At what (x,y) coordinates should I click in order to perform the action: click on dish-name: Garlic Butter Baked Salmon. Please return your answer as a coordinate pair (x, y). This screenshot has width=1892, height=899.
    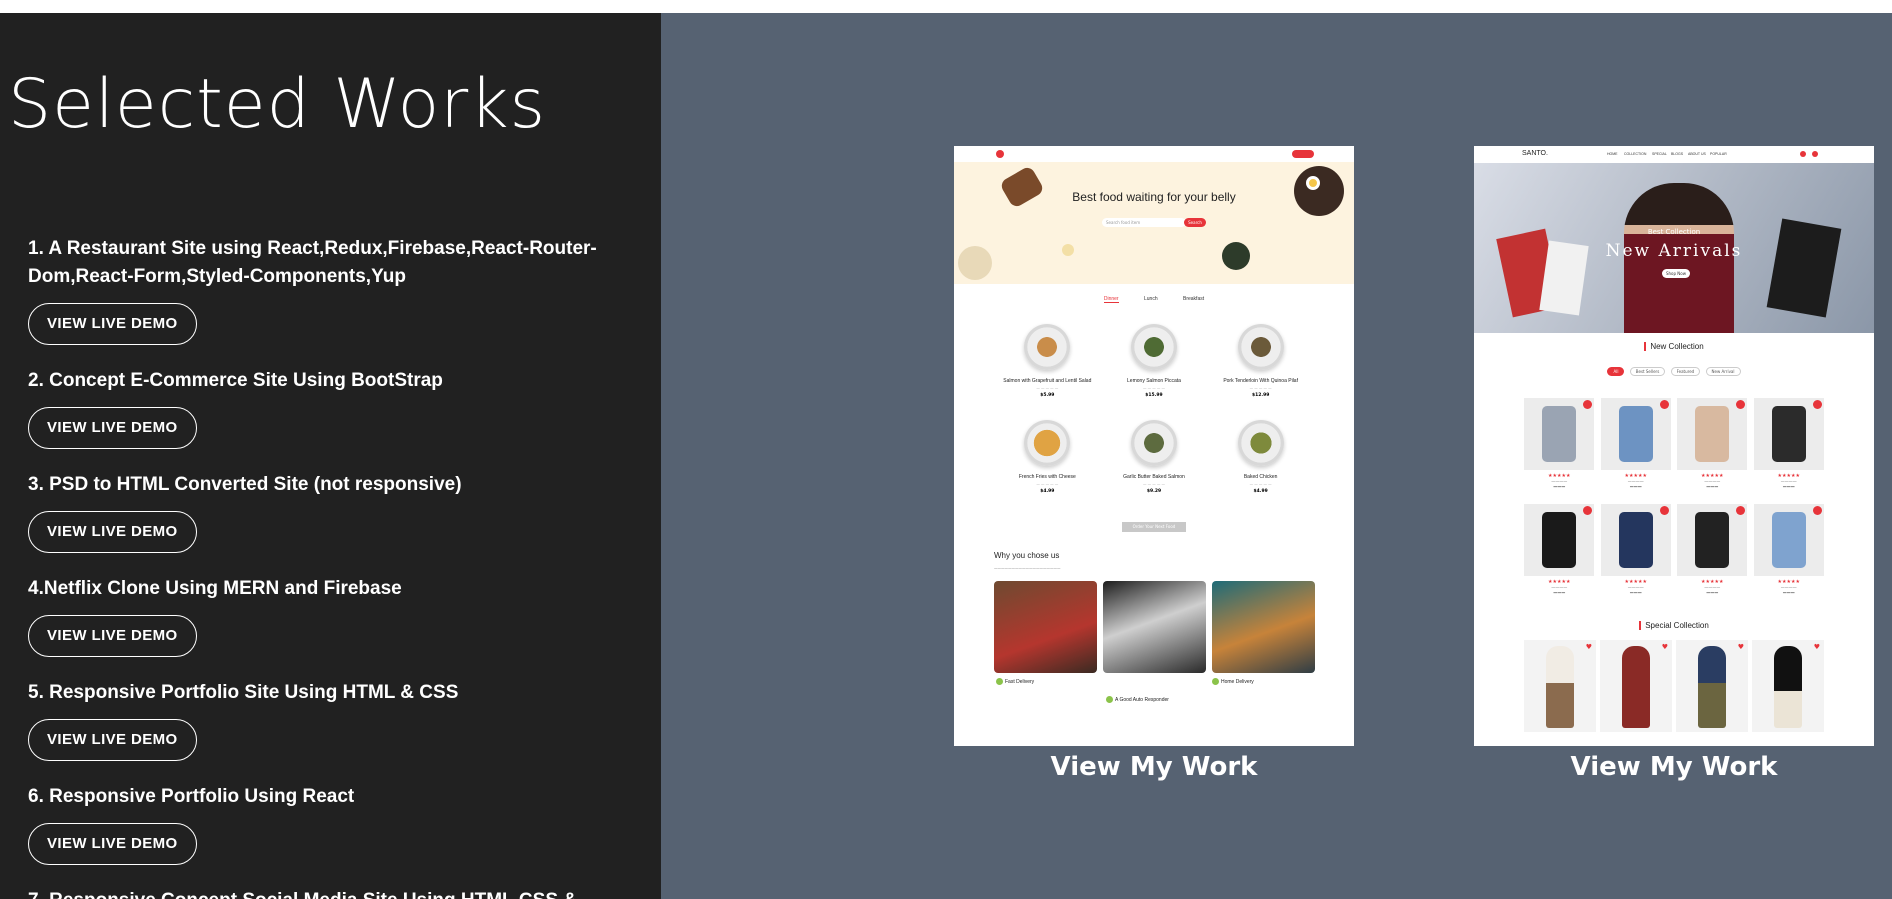
    Looking at the image, I should click on (1154, 477).